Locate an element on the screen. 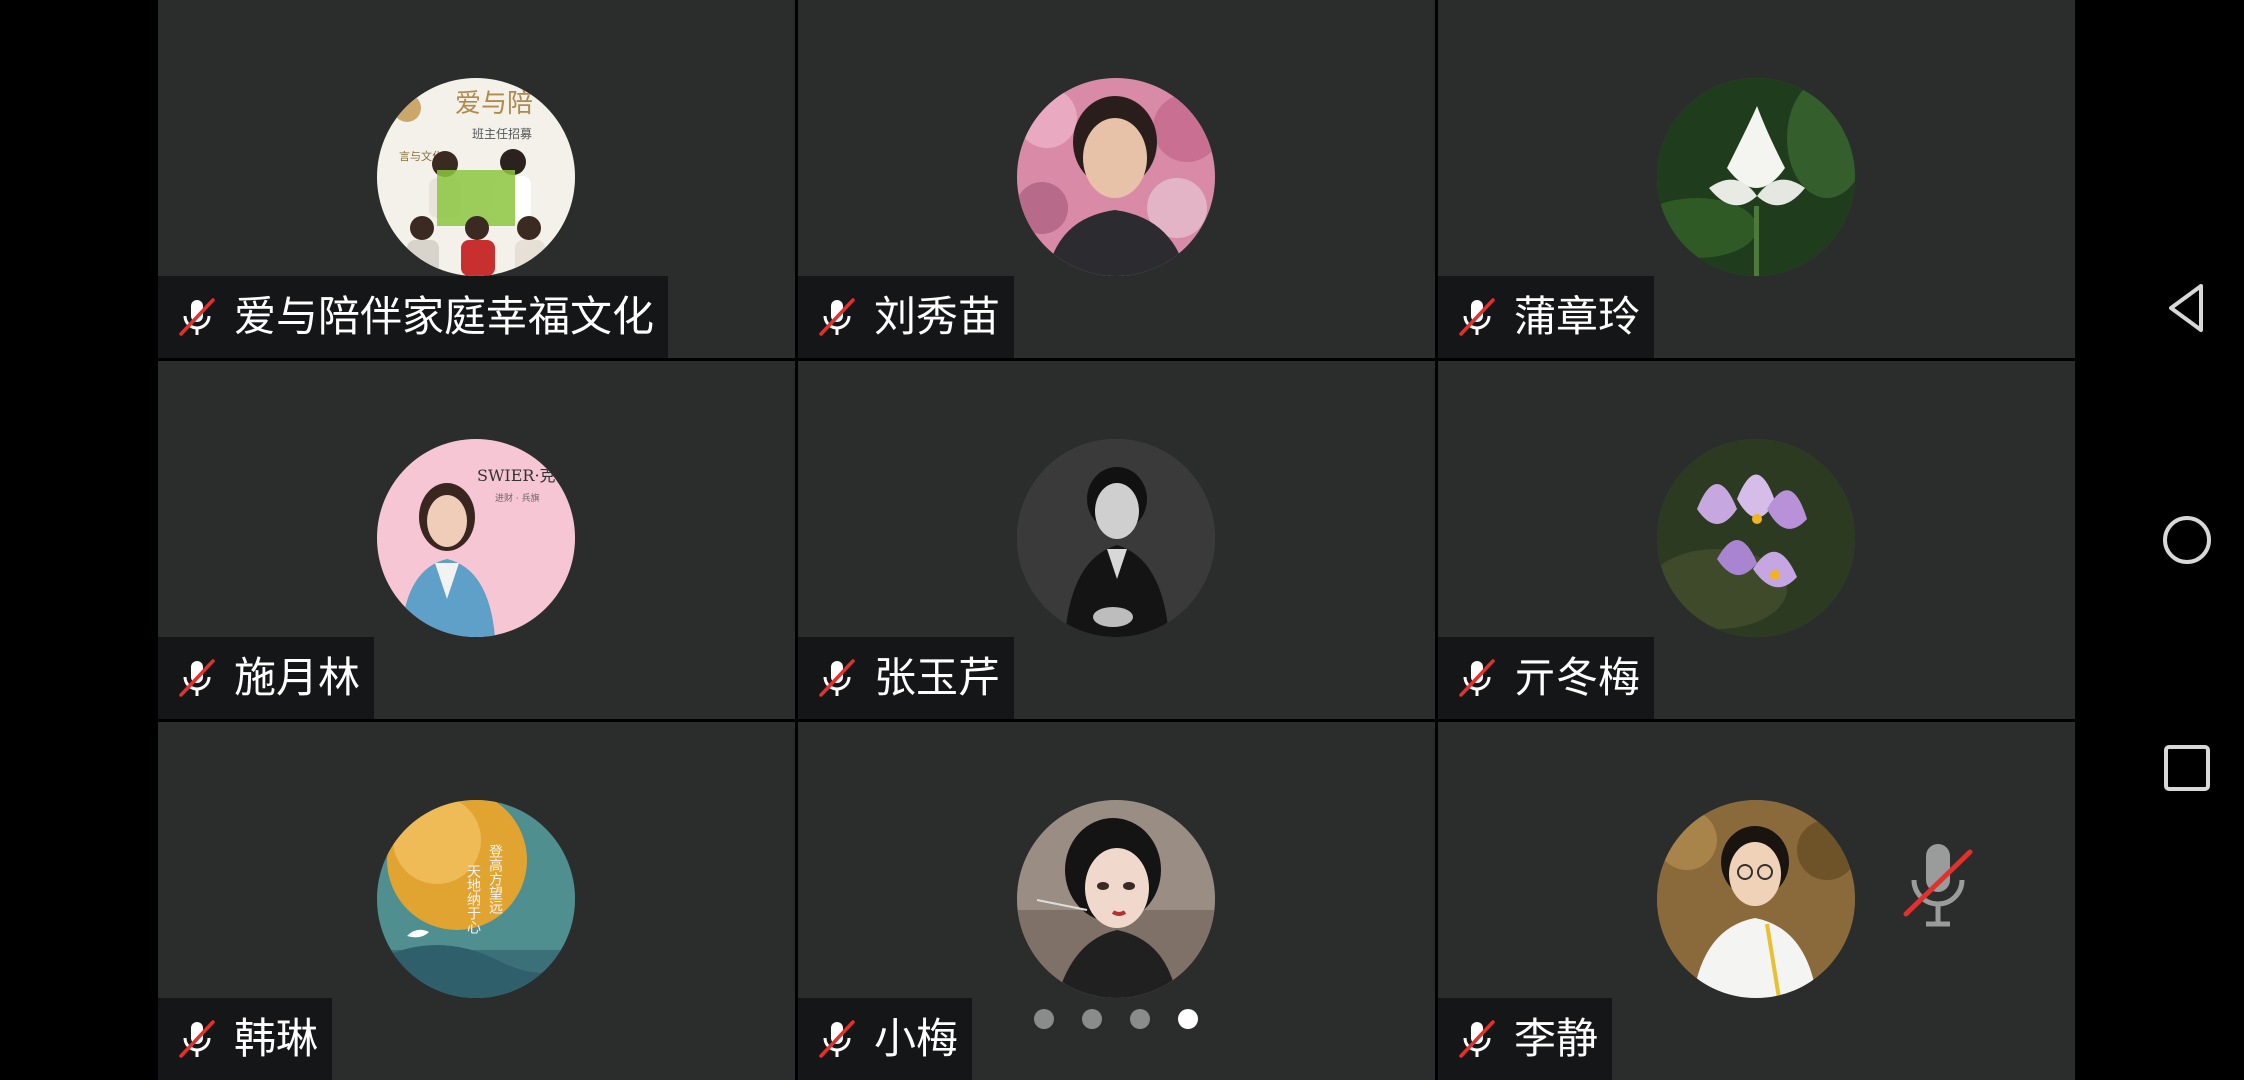  recents-button is located at coordinates (2187, 768).